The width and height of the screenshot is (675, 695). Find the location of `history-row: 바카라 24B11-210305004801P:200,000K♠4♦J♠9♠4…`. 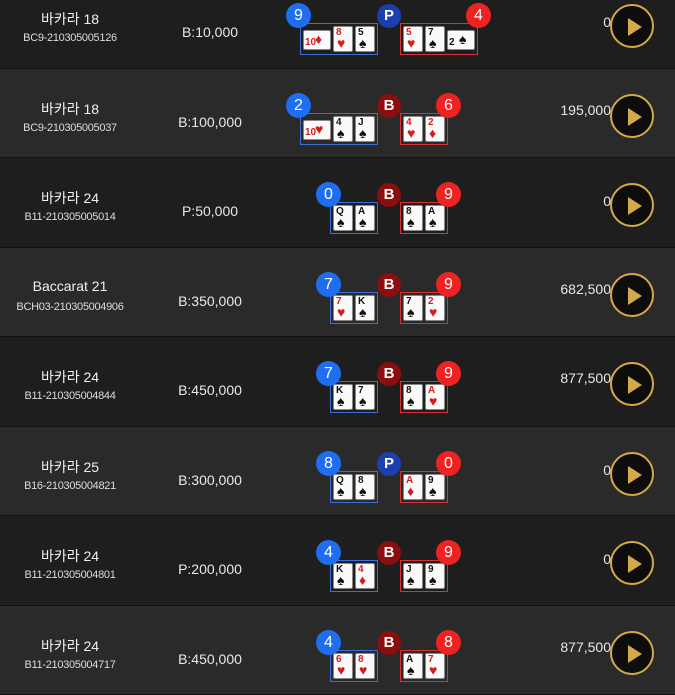

history-row: 바카라 24B11-210305004801P:200,000K♠4♦J♠9♠4… is located at coordinates (337, 561).